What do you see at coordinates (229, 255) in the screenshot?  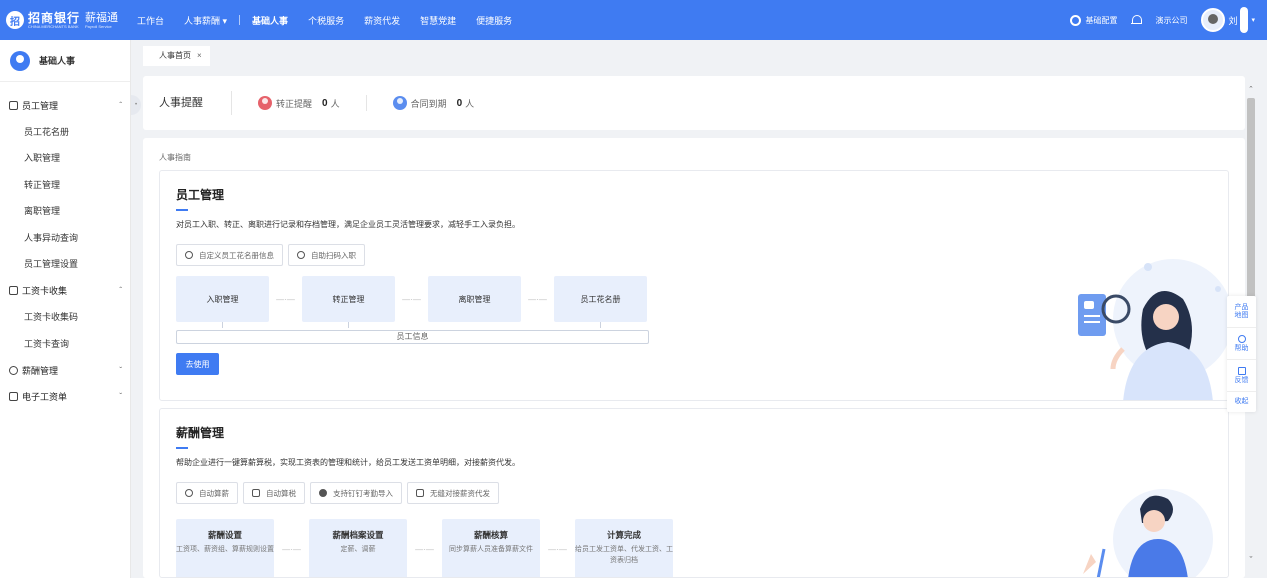 I see `feature-custom-roster: 自定义员工花名册信息` at bounding box center [229, 255].